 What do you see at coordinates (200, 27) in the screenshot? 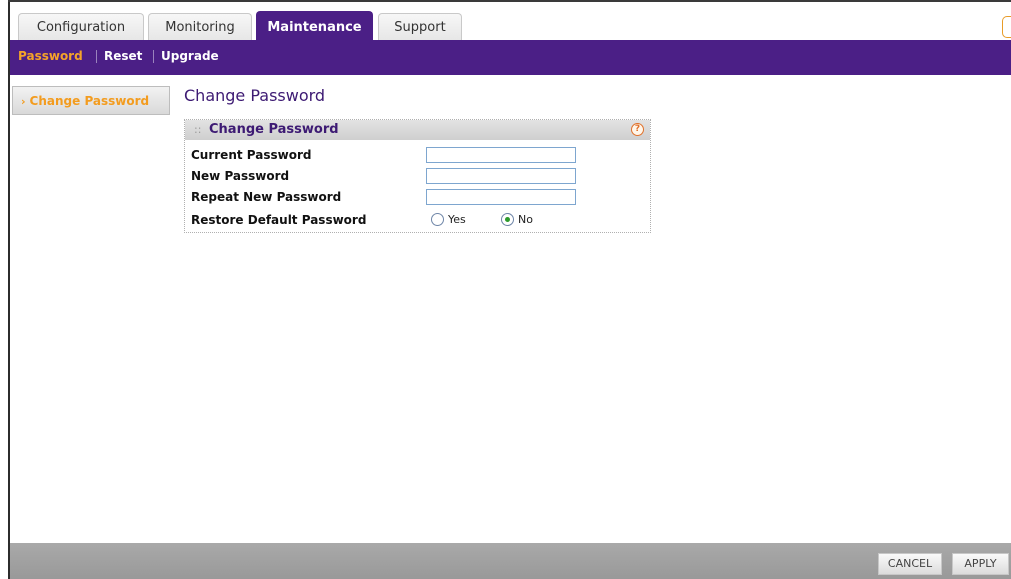
I see `tab-monitoring: Monitoring` at bounding box center [200, 27].